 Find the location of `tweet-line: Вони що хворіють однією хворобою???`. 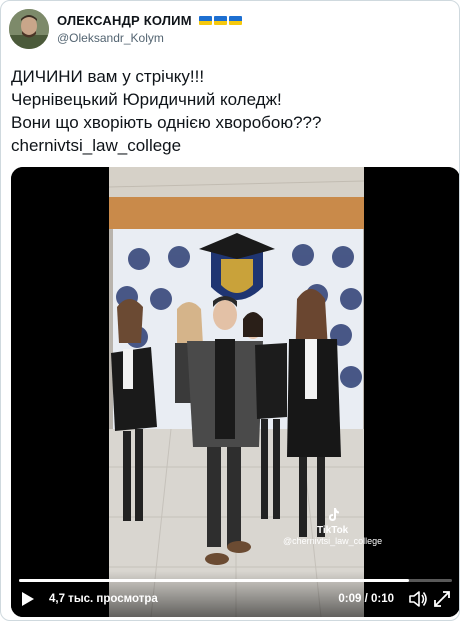

tweet-line: Вони що хворіють однією хворобою??? is located at coordinates (166, 122).